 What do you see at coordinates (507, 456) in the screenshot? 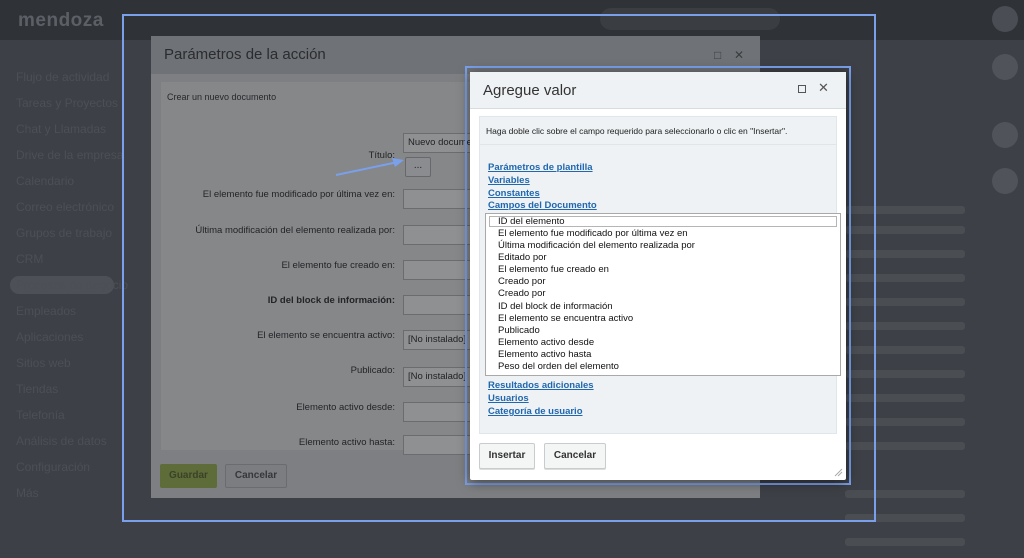
I see `insert-button: Insertar` at bounding box center [507, 456].